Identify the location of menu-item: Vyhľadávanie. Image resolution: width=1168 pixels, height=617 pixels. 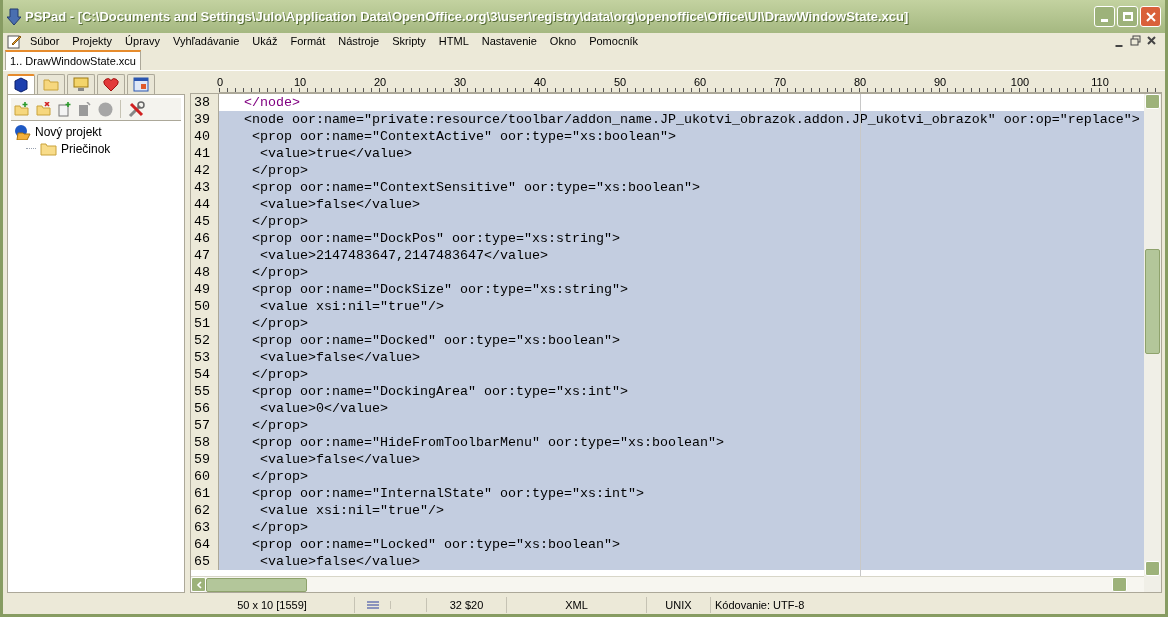
(206, 41).